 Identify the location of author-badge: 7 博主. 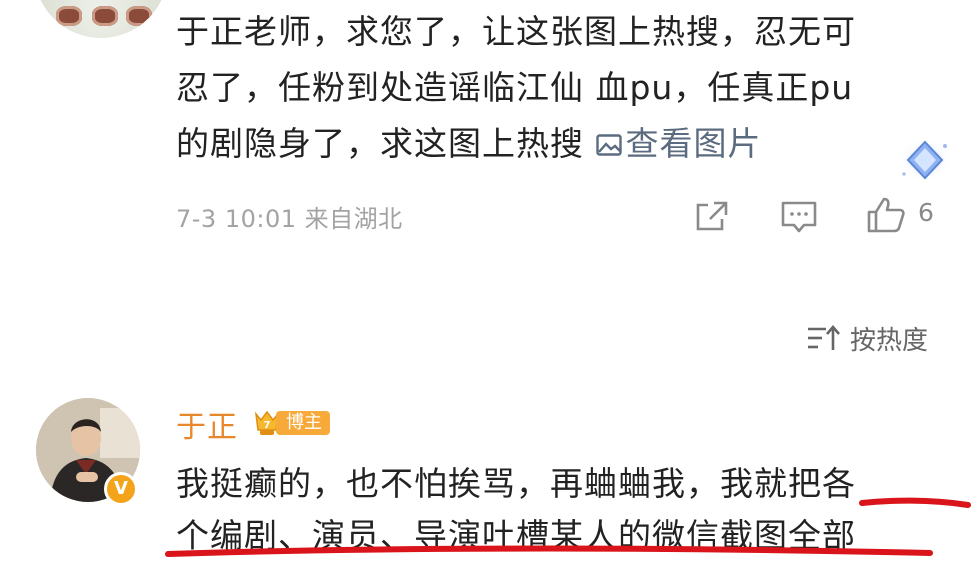
(291, 423).